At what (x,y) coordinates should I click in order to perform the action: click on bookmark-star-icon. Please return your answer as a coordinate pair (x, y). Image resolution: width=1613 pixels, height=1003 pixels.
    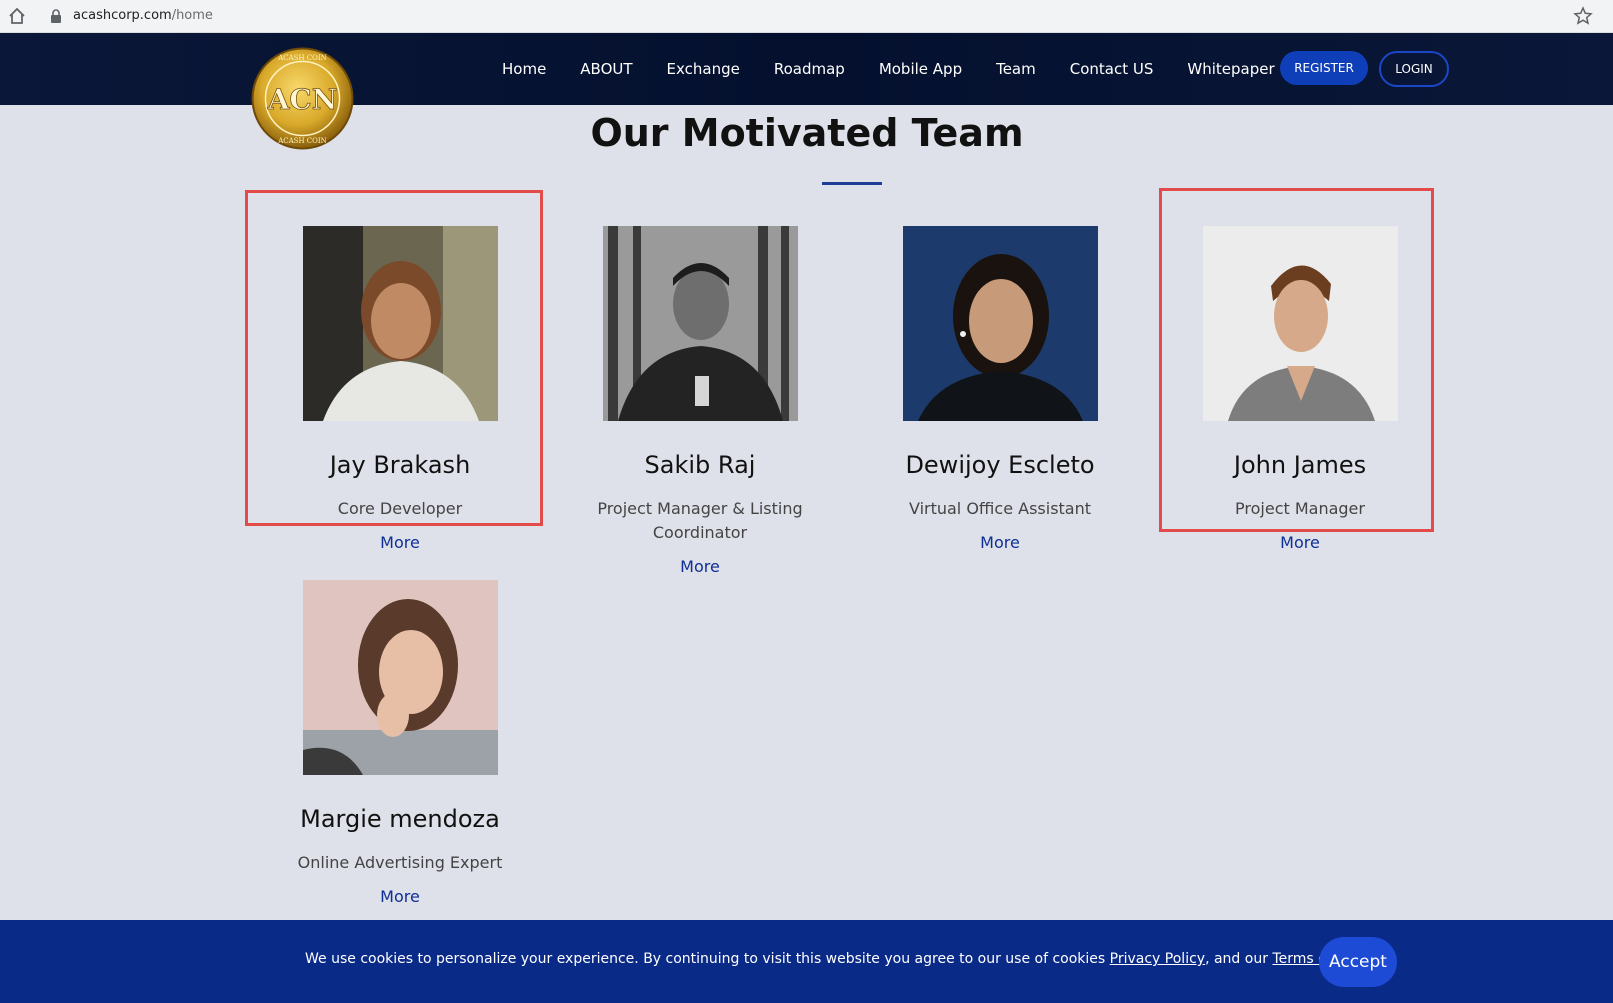
    Looking at the image, I should click on (1583, 16).